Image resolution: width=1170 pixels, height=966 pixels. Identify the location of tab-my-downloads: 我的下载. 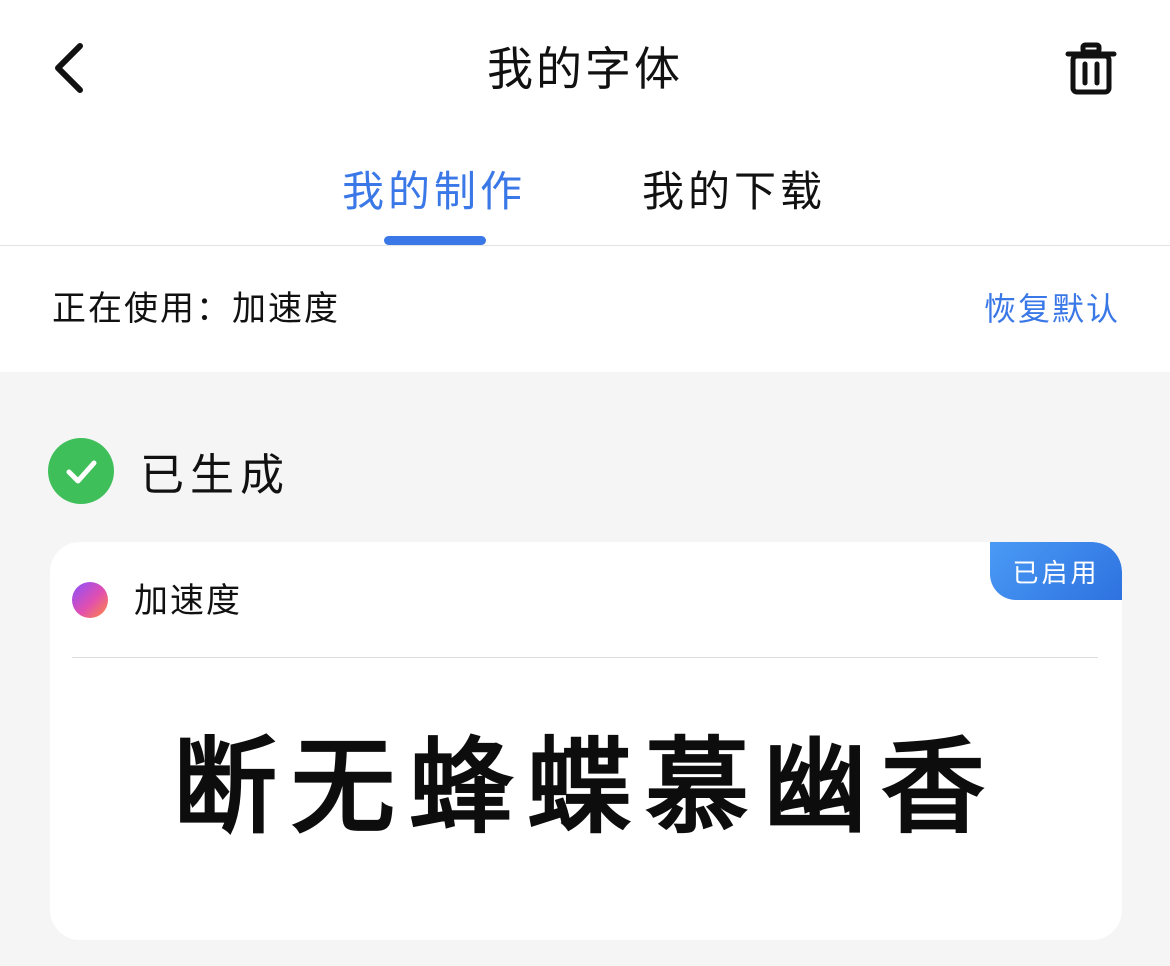
(734, 192).